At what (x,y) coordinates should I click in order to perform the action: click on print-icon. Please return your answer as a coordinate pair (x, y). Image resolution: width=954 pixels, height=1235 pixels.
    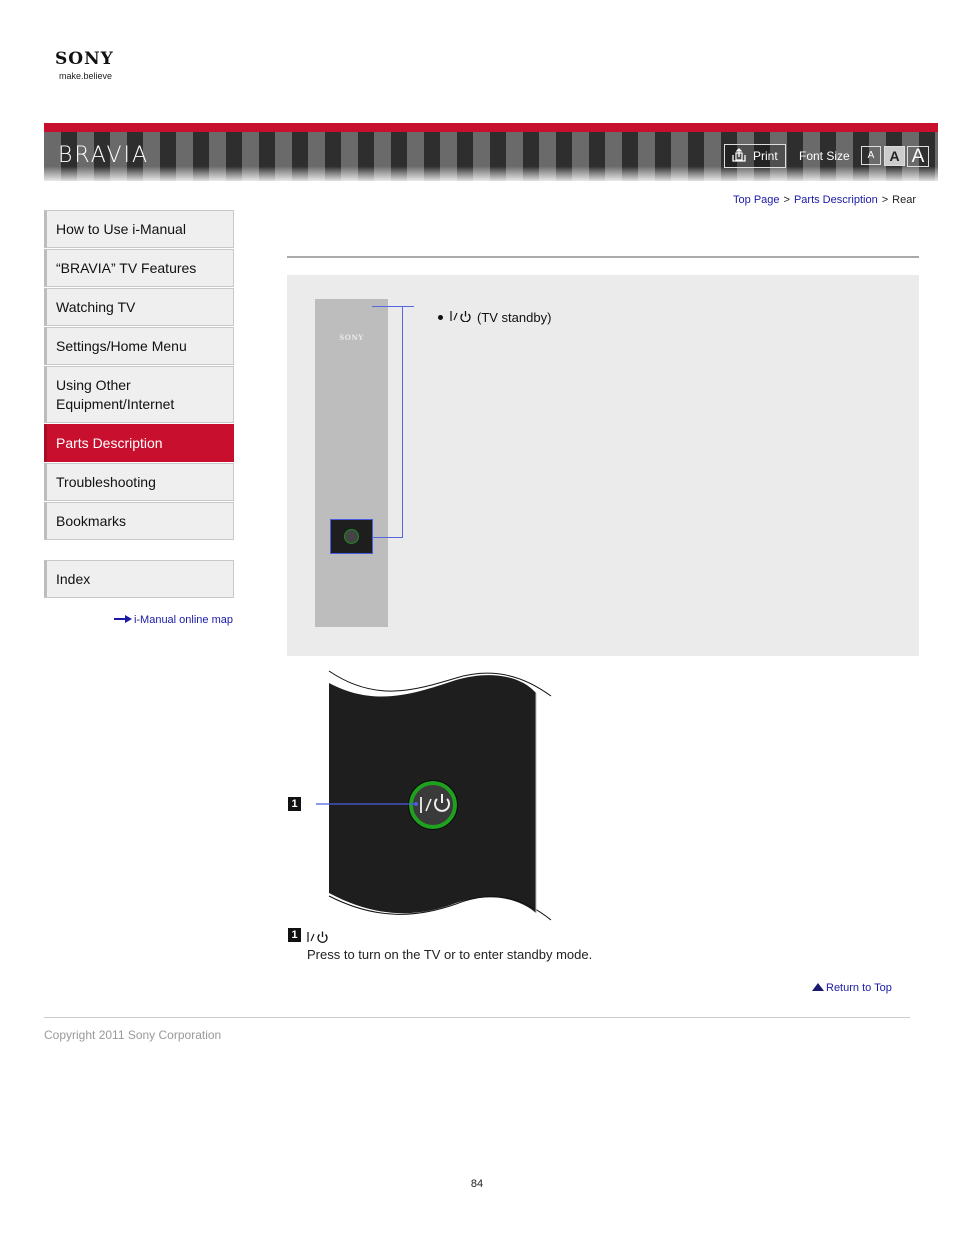
    Looking at the image, I should click on (739, 156).